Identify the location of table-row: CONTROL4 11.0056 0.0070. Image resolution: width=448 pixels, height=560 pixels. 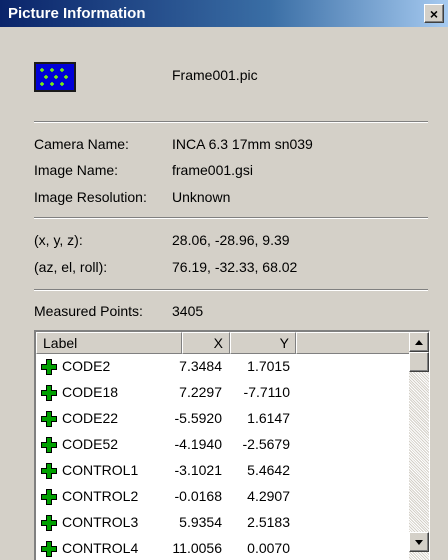
(223, 548).